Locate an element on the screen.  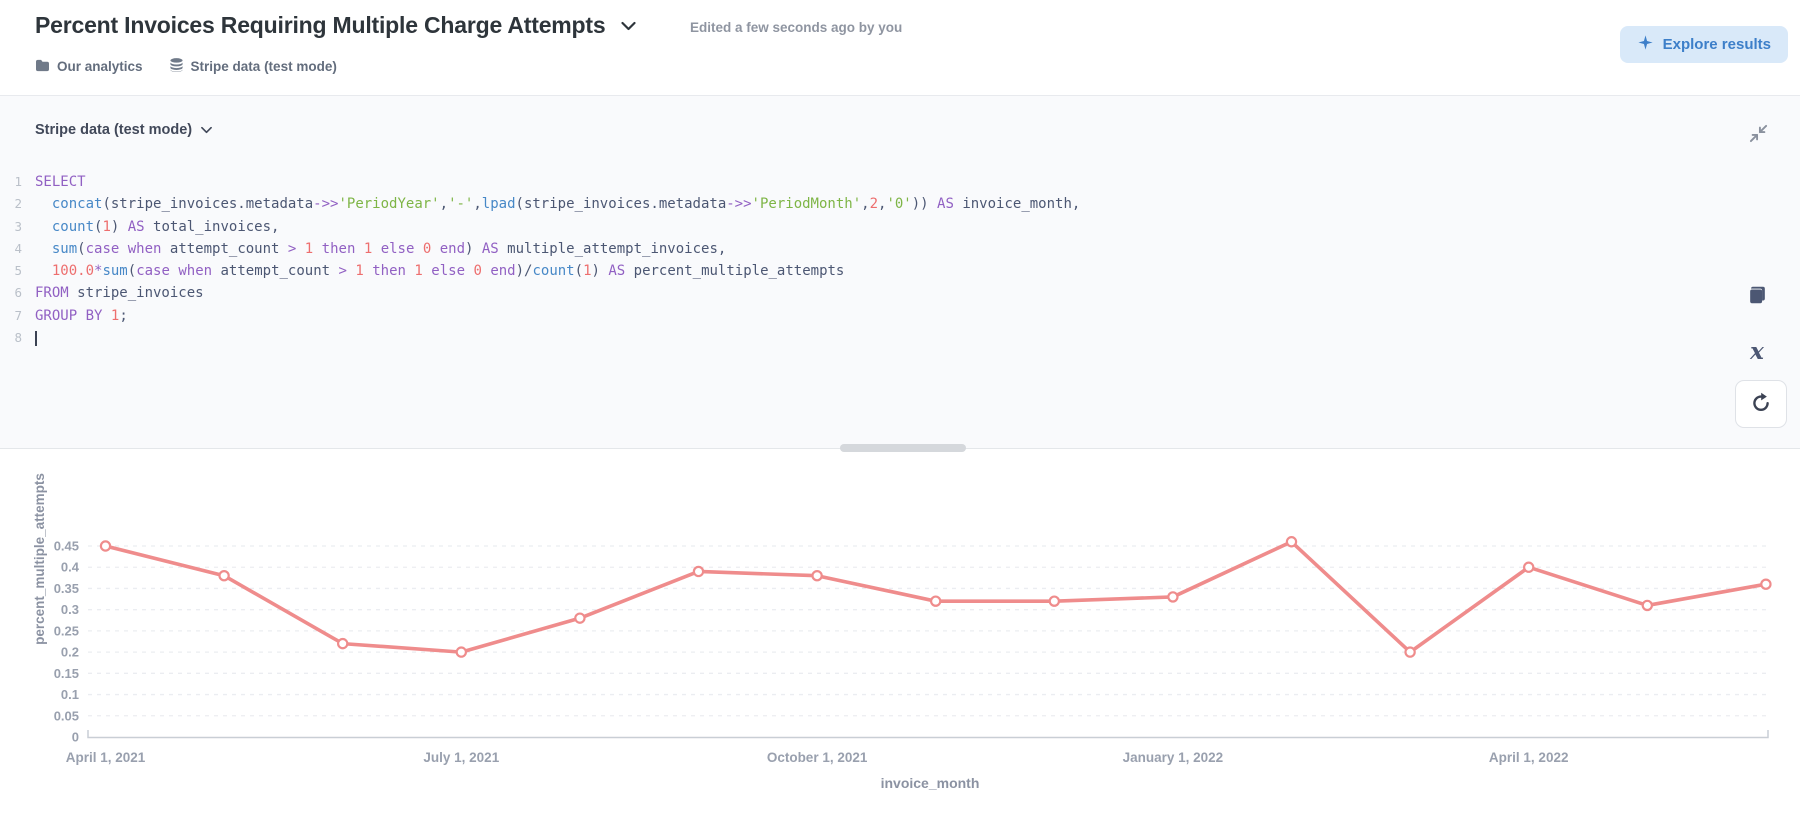
edited-timestamp: Edited a few seconds ago by you is located at coordinates (796, 27).